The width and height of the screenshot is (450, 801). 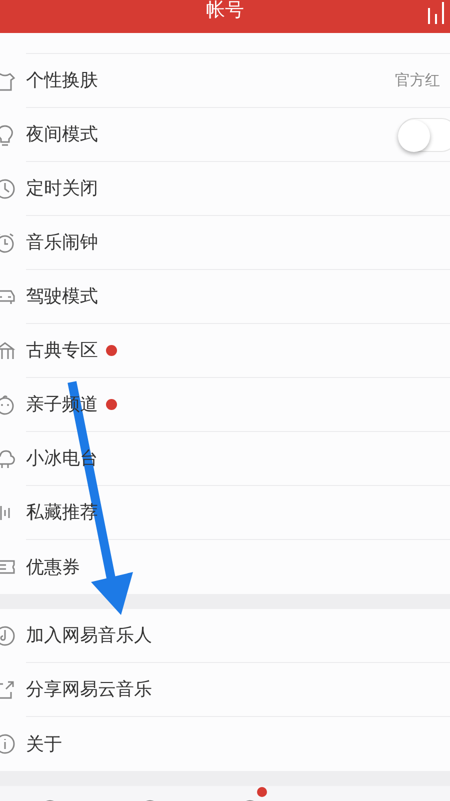 What do you see at coordinates (8, 351) in the screenshot?
I see `piano-icon` at bounding box center [8, 351].